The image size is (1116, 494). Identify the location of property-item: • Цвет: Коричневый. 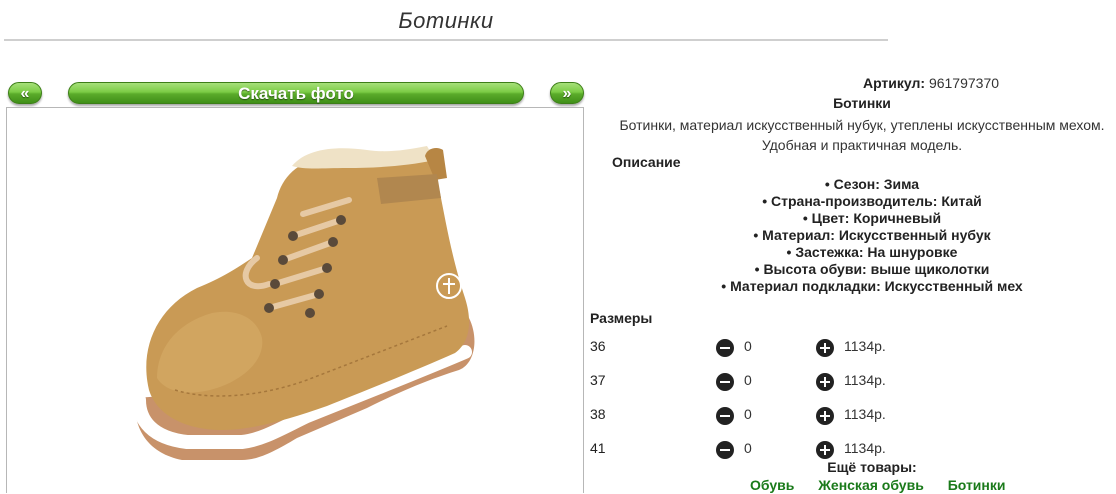
(872, 218).